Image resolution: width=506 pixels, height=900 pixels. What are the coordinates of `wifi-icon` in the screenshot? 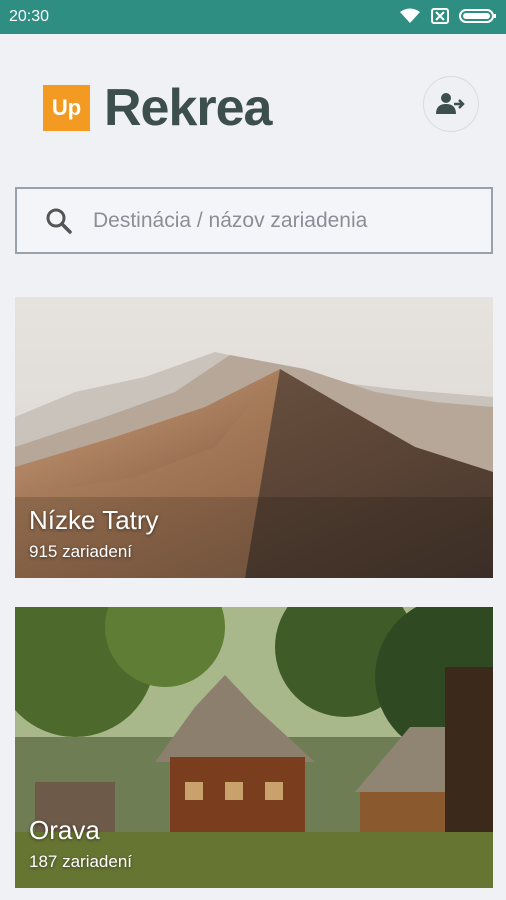 It's located at (410, 15).